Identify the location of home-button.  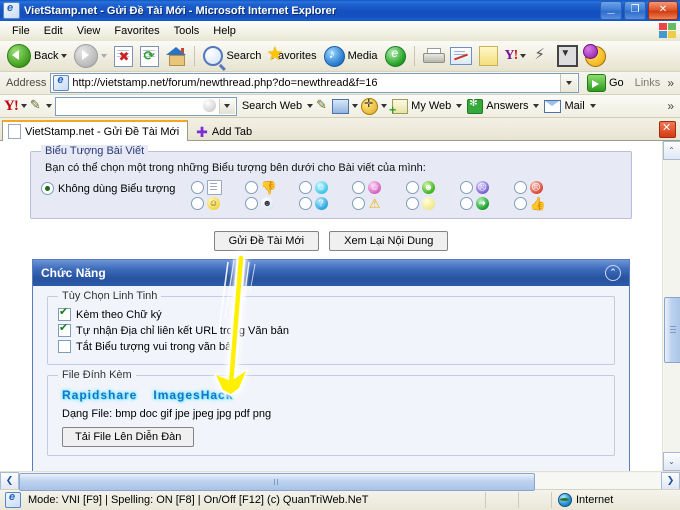
(176, 56).